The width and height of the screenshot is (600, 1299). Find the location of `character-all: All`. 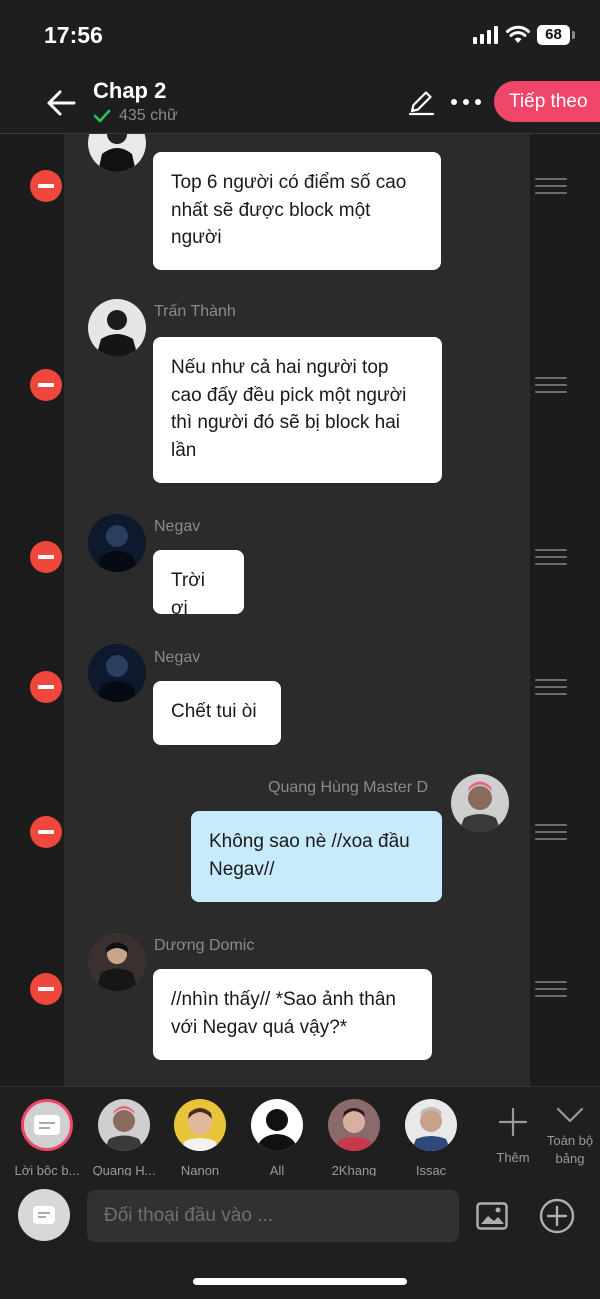

character-all: All is located at coordinates (277, 1138).